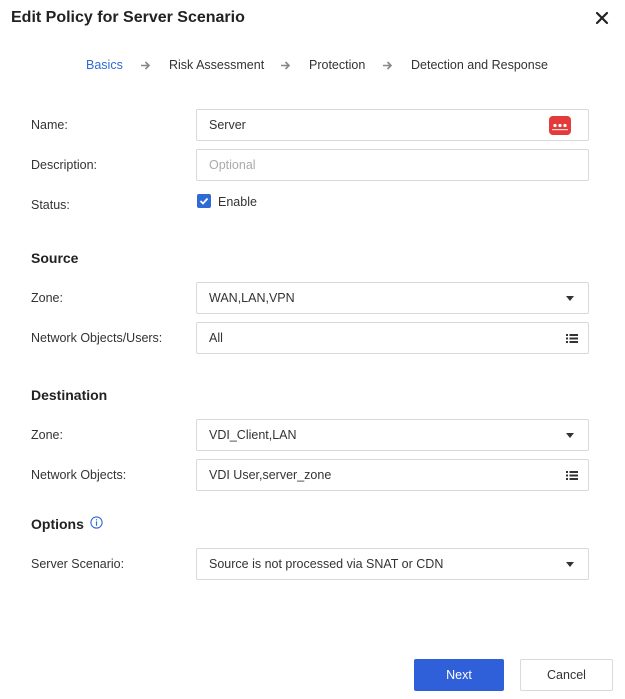 The height and width of the screenshot is (699, 625). What do you see at coordinates (560, 125) in the screenshot?
I see `password-manager-icon` at bounding box center [560, 125].